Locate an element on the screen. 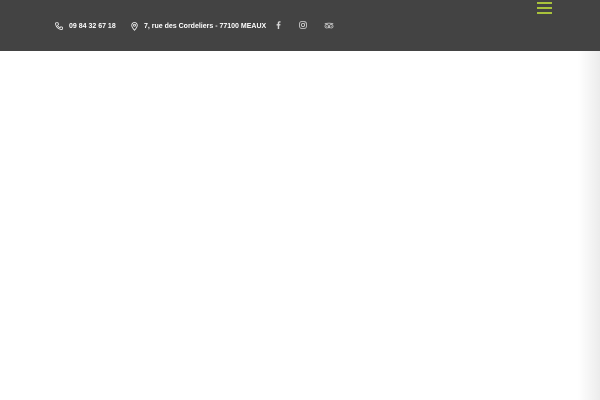 The image size is (600, 400). phone-link: 09 84 32 67 18 is located at coordinates (85, 26).